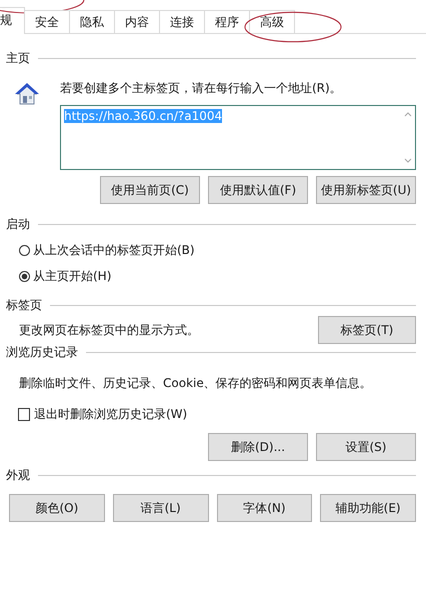 The height and width of the screenshot is (597, 426). What do you see at coordinates (42, 352) in the screenshot?
I see `section-heading: 浏览历史记录` at bounding box center [42, 352].